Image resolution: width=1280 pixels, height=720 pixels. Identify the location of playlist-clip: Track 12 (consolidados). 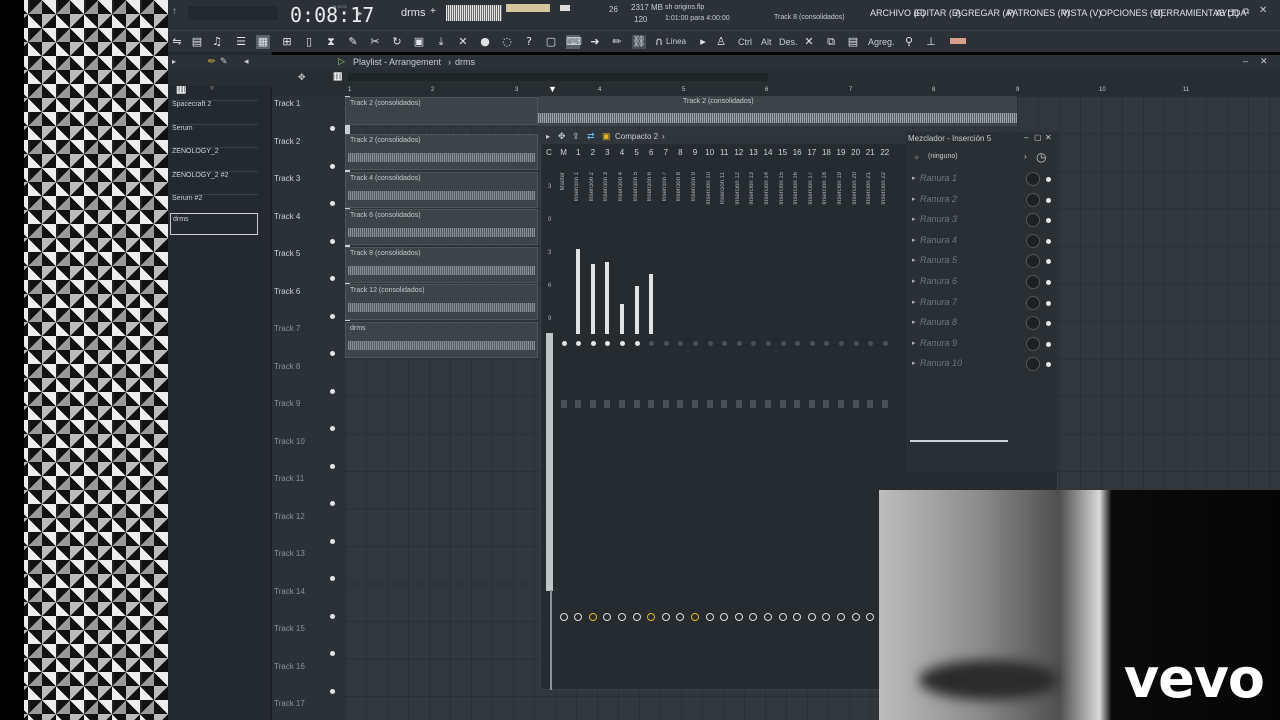
(441, 302).